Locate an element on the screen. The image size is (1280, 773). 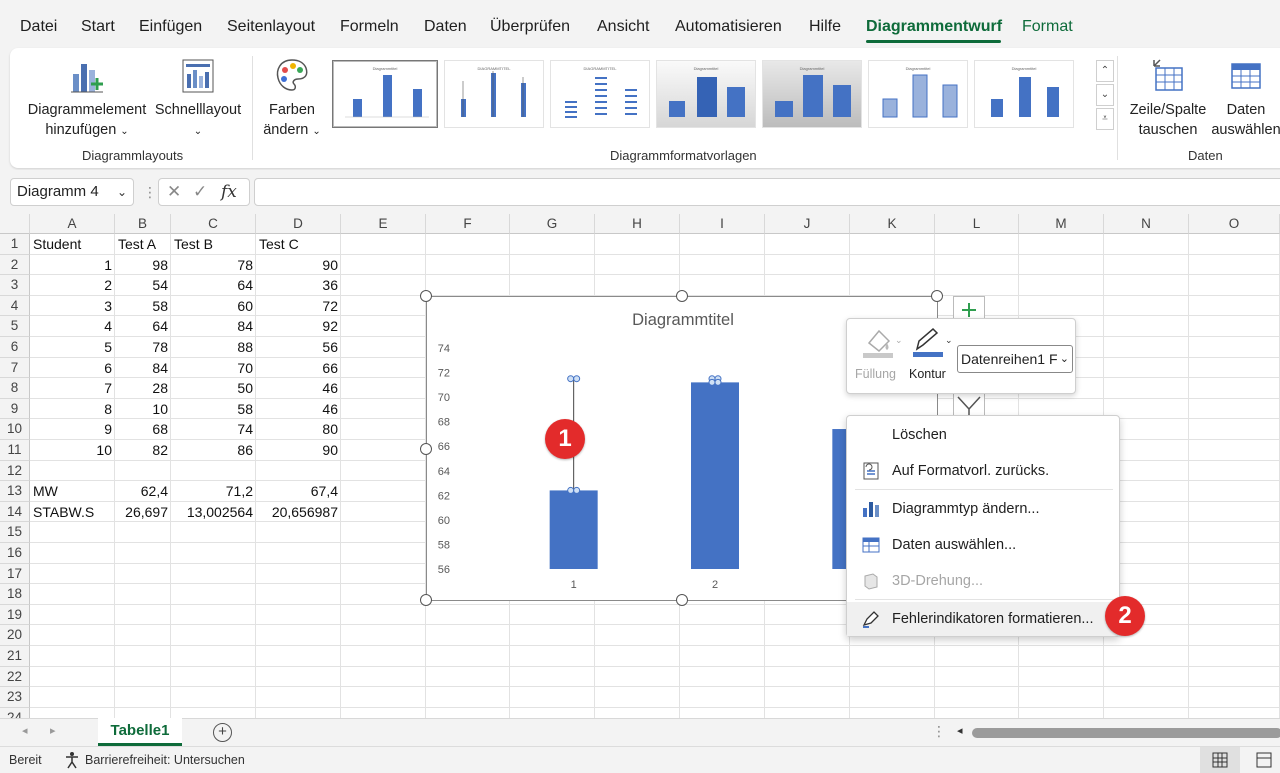
cell: 36 is located at coordinates (298, 286).